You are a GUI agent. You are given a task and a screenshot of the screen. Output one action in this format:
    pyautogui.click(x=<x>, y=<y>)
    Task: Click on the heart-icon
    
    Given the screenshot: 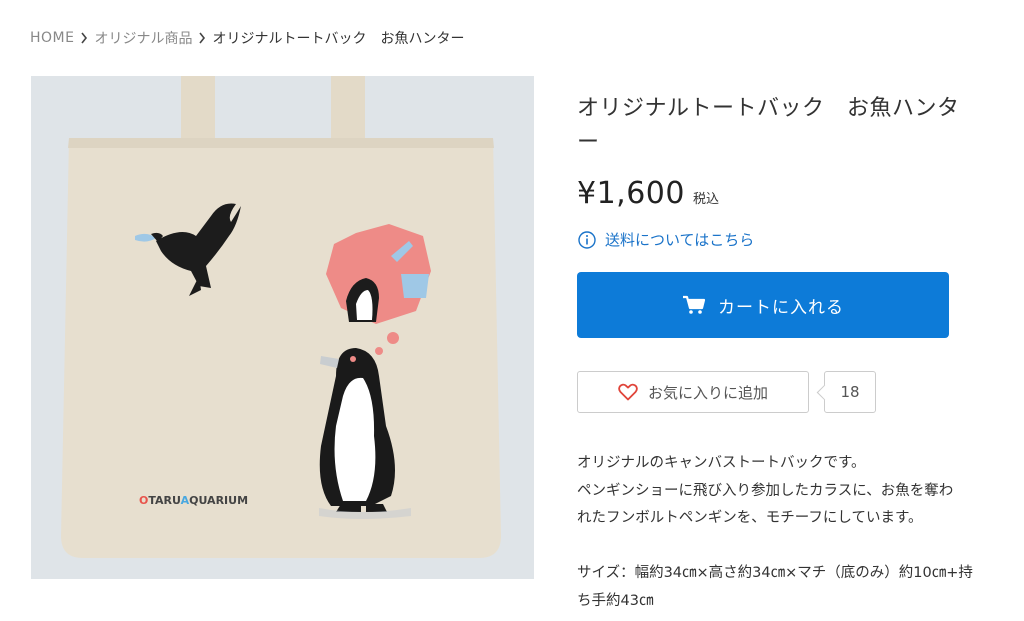 What is the action you would take?
    pyautogui.click(x=628, y=392)
    